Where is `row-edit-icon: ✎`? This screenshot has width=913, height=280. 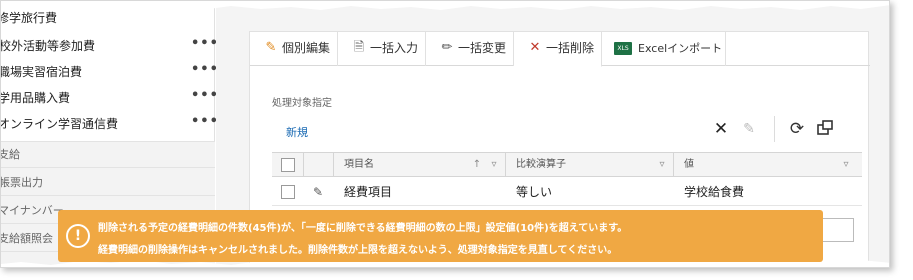
row-edit-icon: ✎ is located at coordinates (318, 192).